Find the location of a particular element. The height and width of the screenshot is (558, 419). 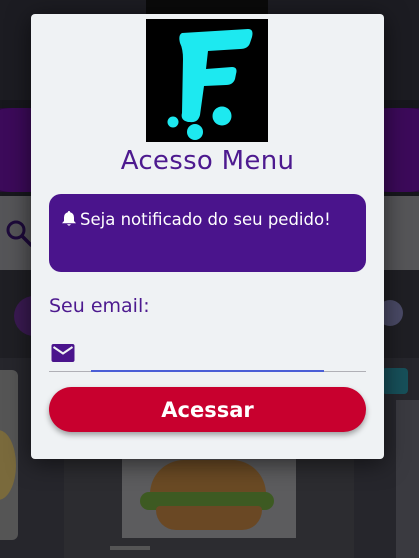

search-icon is located at coordinates (19, 233).